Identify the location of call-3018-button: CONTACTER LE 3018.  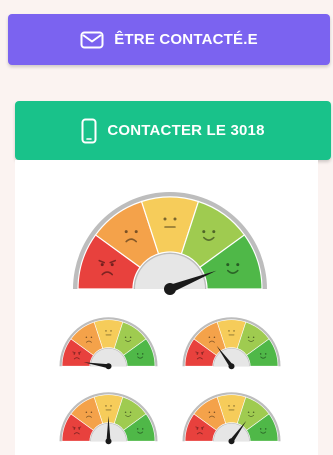
(173, 130).